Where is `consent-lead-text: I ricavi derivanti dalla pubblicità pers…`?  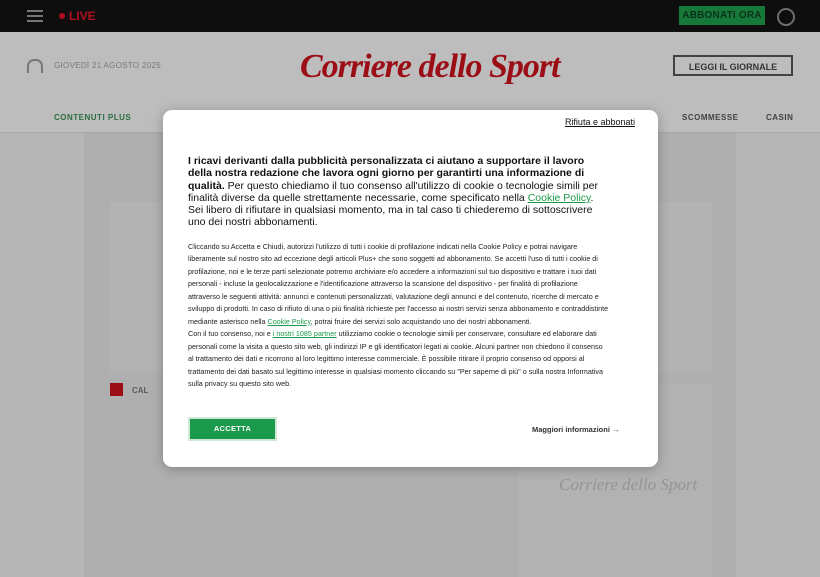 consent-lead-text: I ricavi derivanti dalla pubblicità pers… is located at coordinates (399, 192).